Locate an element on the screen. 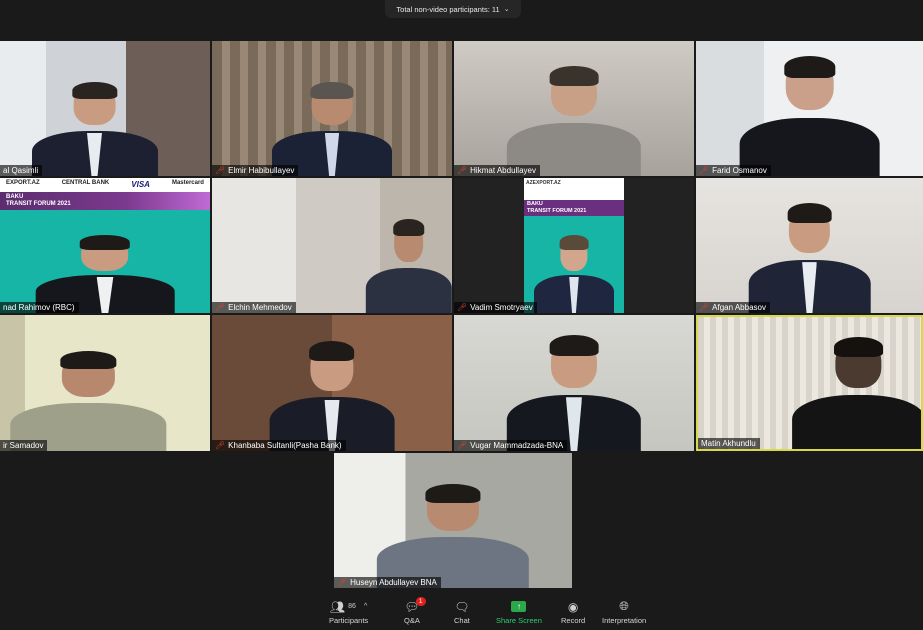 The width and height of the screenshot is (923, 630). globe-icon: 🌐︎ is located at coordinates (624, 606).